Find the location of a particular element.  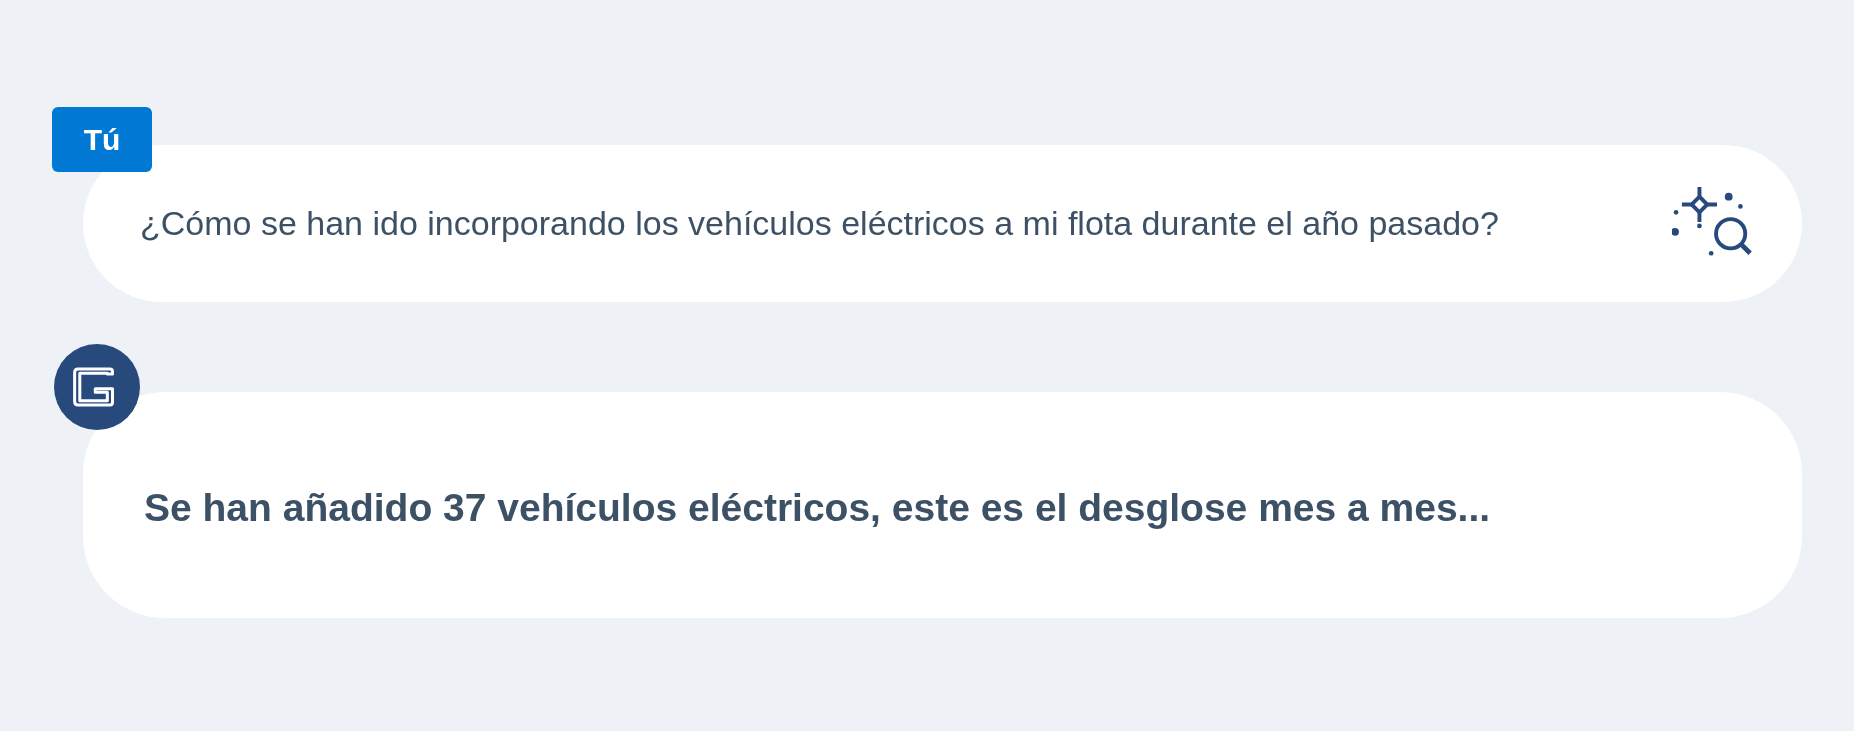

message-text: ¿Cómo se han ido incorporando los vehículos eléctricos a mi flota durante el año pasado? is located at coordinates (820, 223).